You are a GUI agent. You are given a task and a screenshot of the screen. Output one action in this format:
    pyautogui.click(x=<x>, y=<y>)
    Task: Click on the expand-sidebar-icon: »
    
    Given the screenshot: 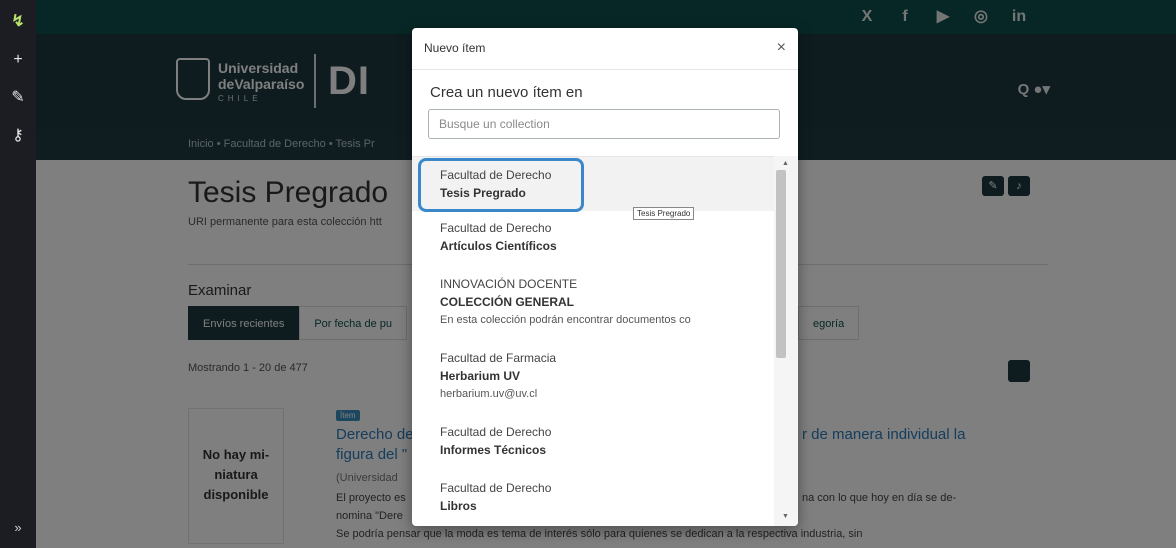 What is the action you would take?
    pyautogui.click(x=18, y=530)
    